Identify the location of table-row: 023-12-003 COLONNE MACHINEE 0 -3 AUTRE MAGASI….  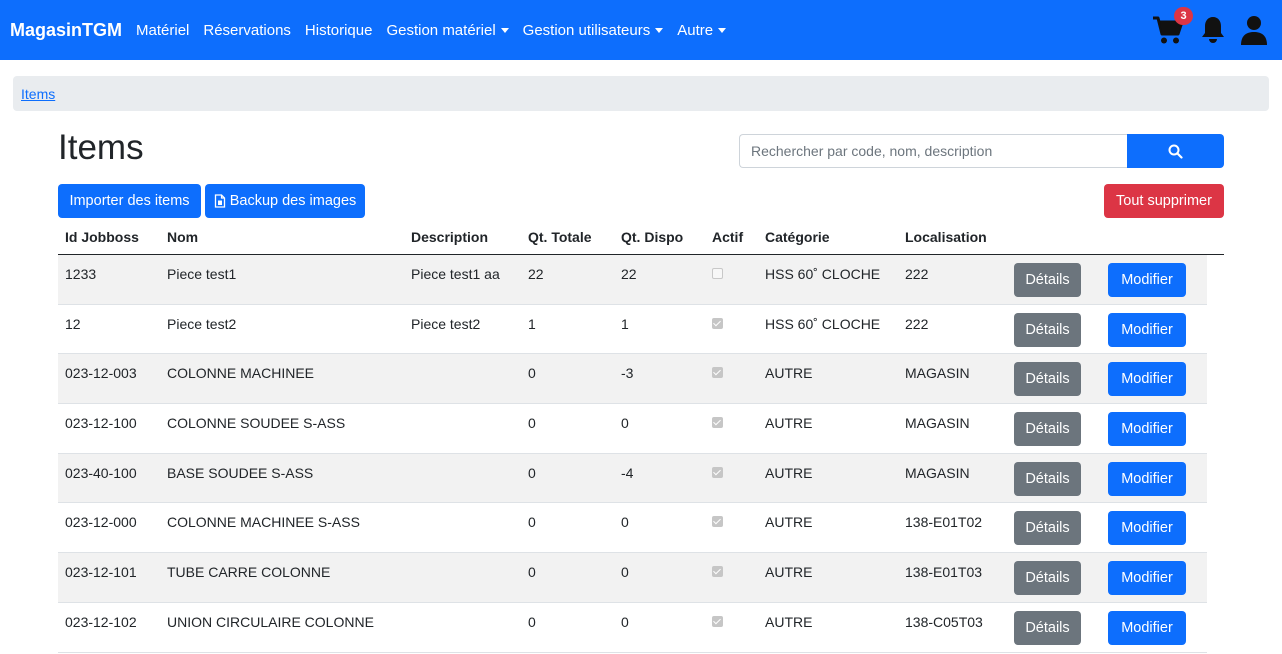
(632, 379).